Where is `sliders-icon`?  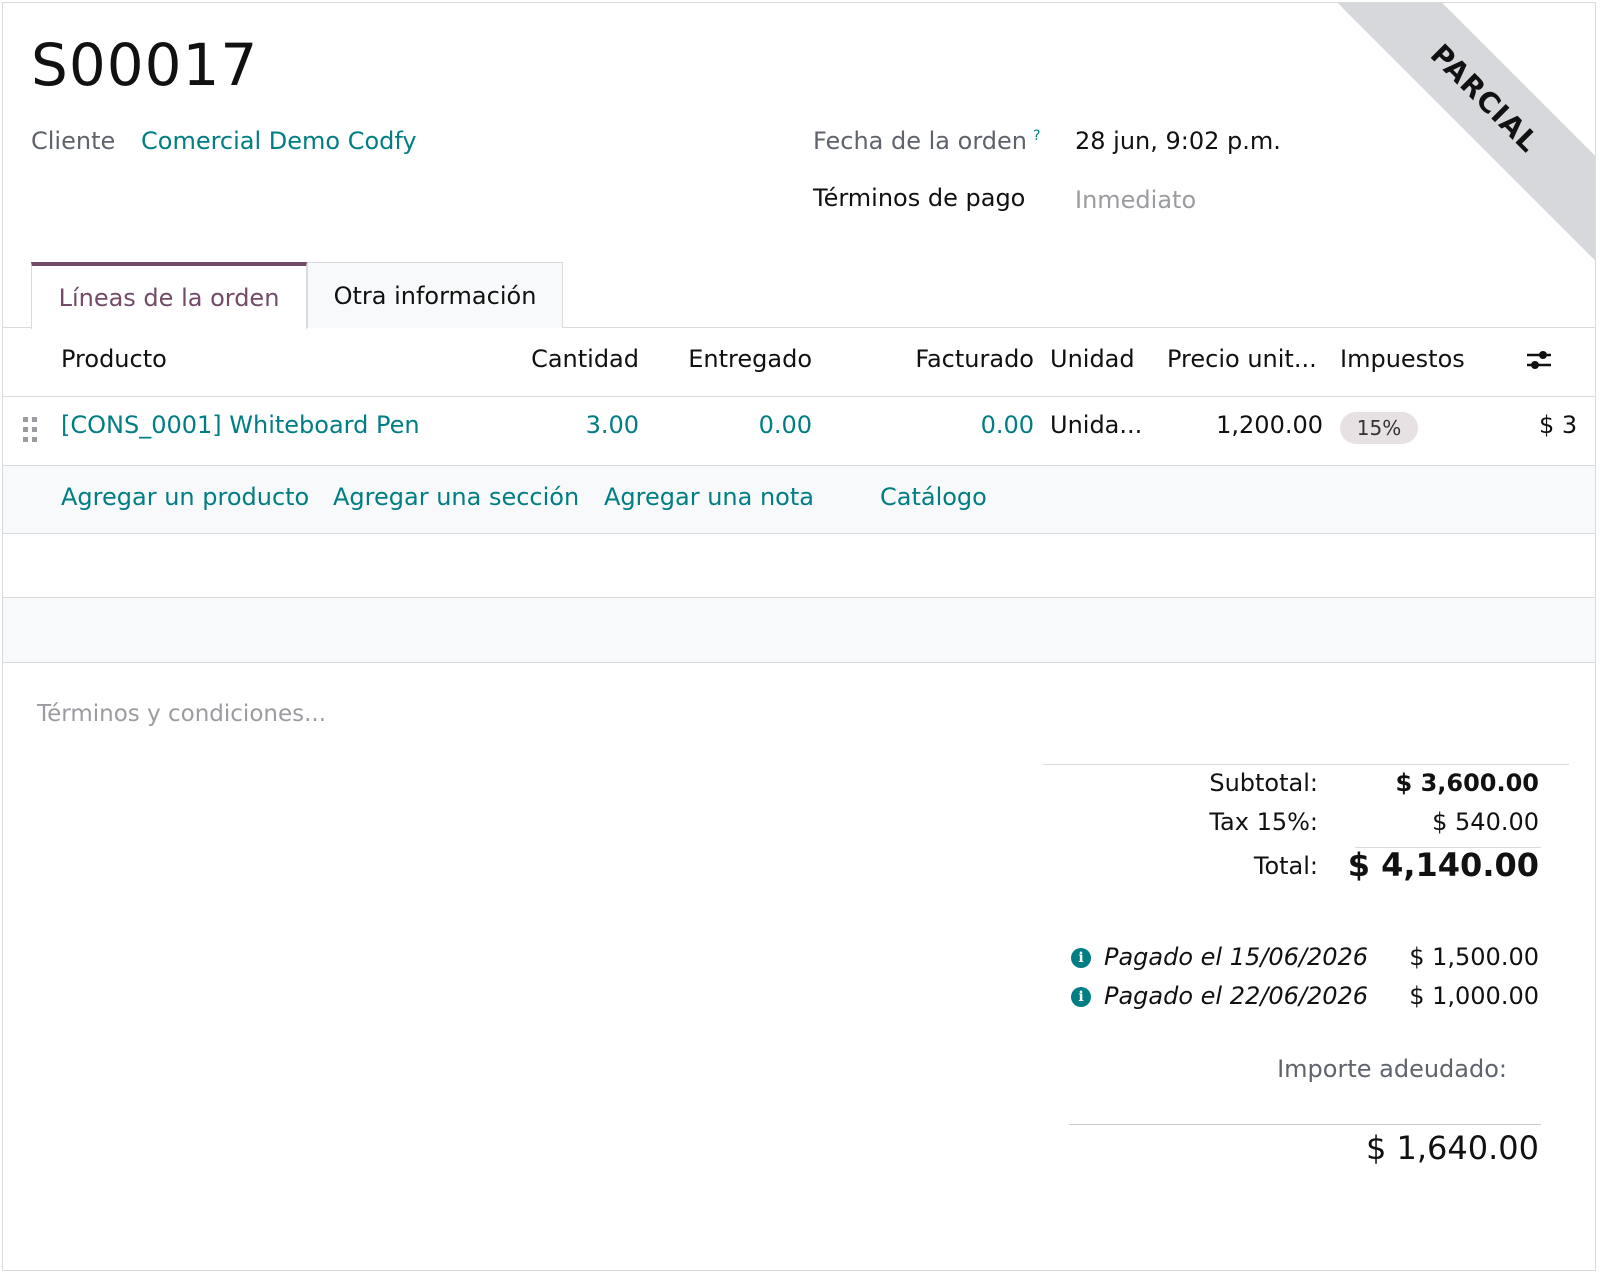
sliders-icon is located at coordinates (1539, 360).